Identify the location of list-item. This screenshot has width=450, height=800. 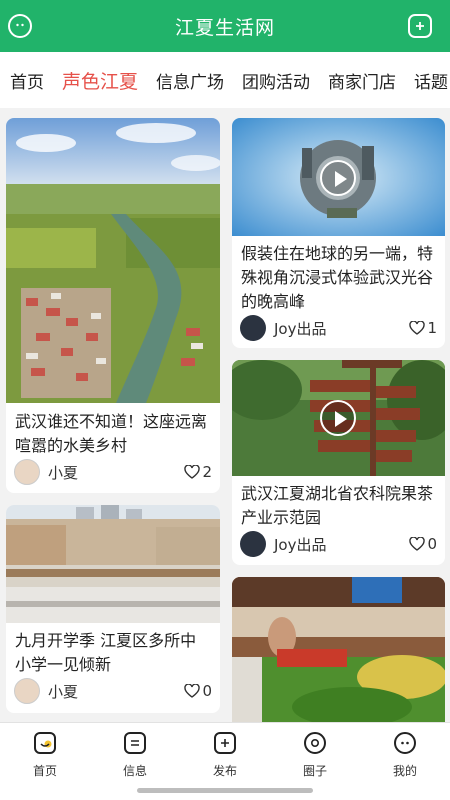
(338, 649).